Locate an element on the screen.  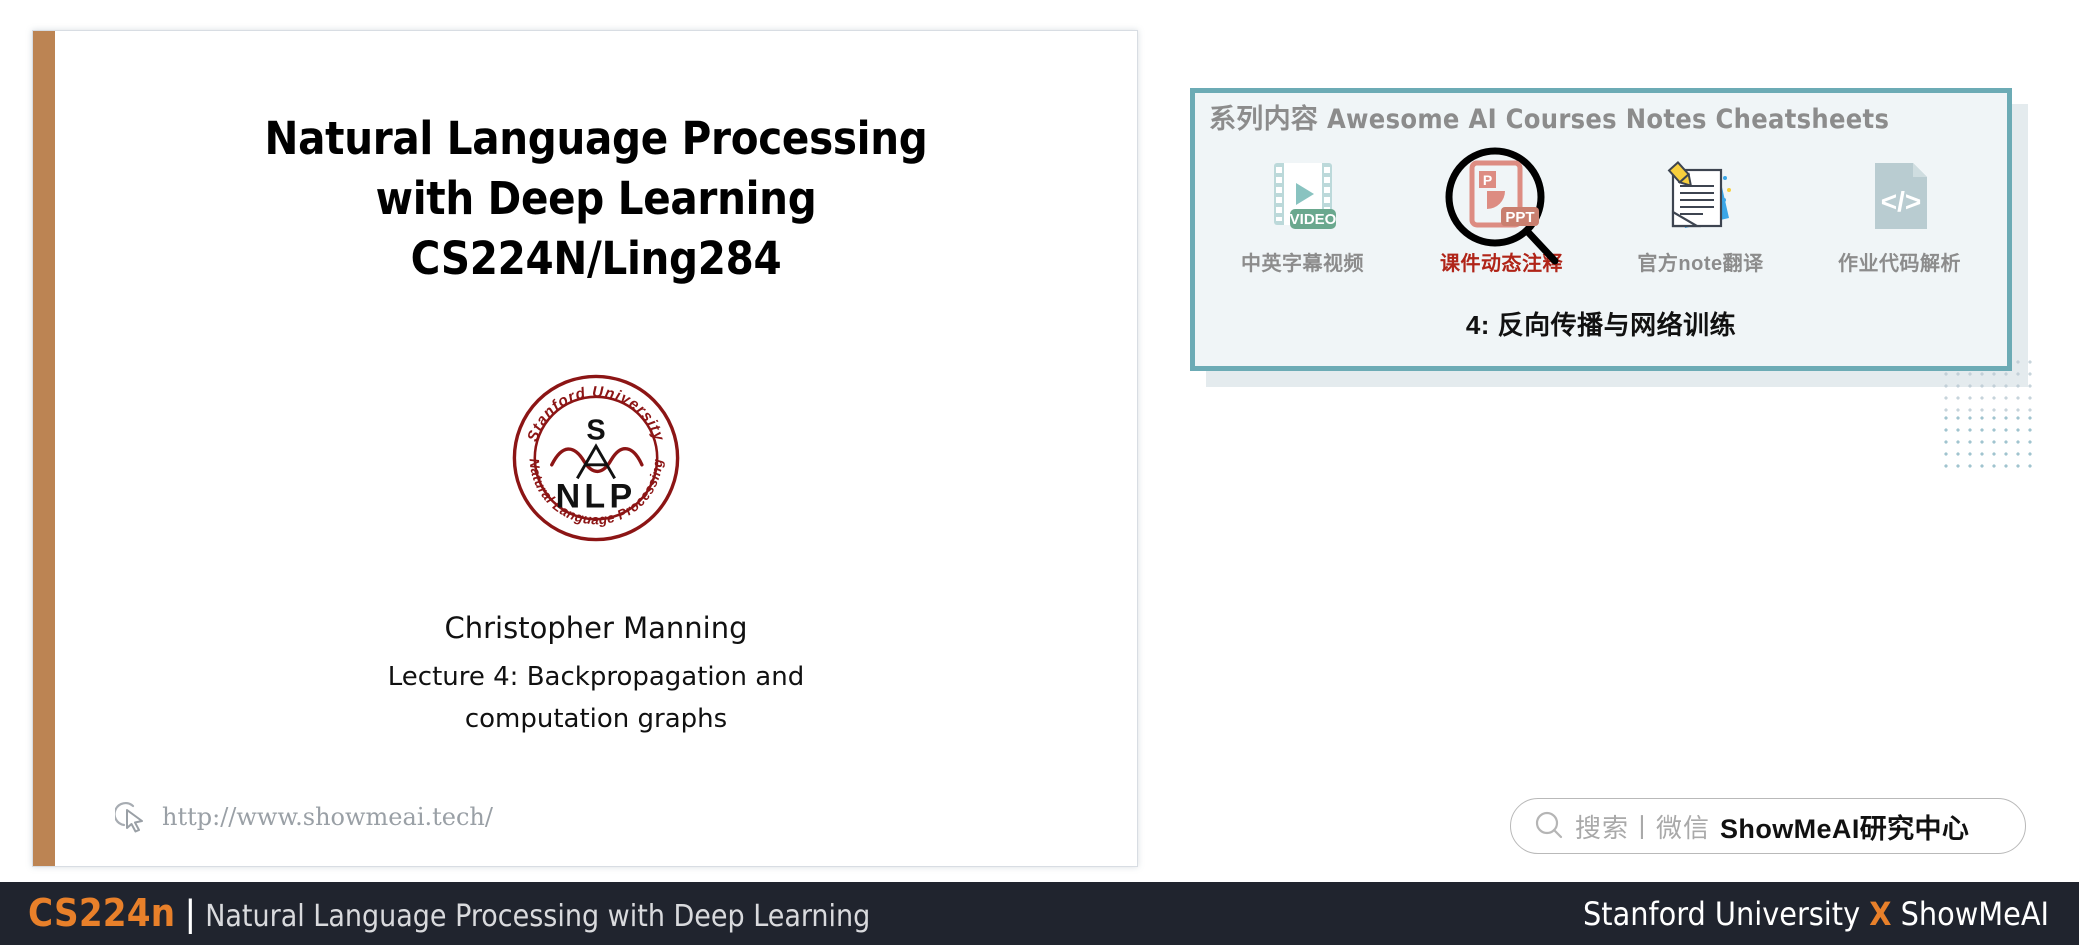
footer-right-group: Stanford University X ShowMeAI is located at coordinates (1816, 914).